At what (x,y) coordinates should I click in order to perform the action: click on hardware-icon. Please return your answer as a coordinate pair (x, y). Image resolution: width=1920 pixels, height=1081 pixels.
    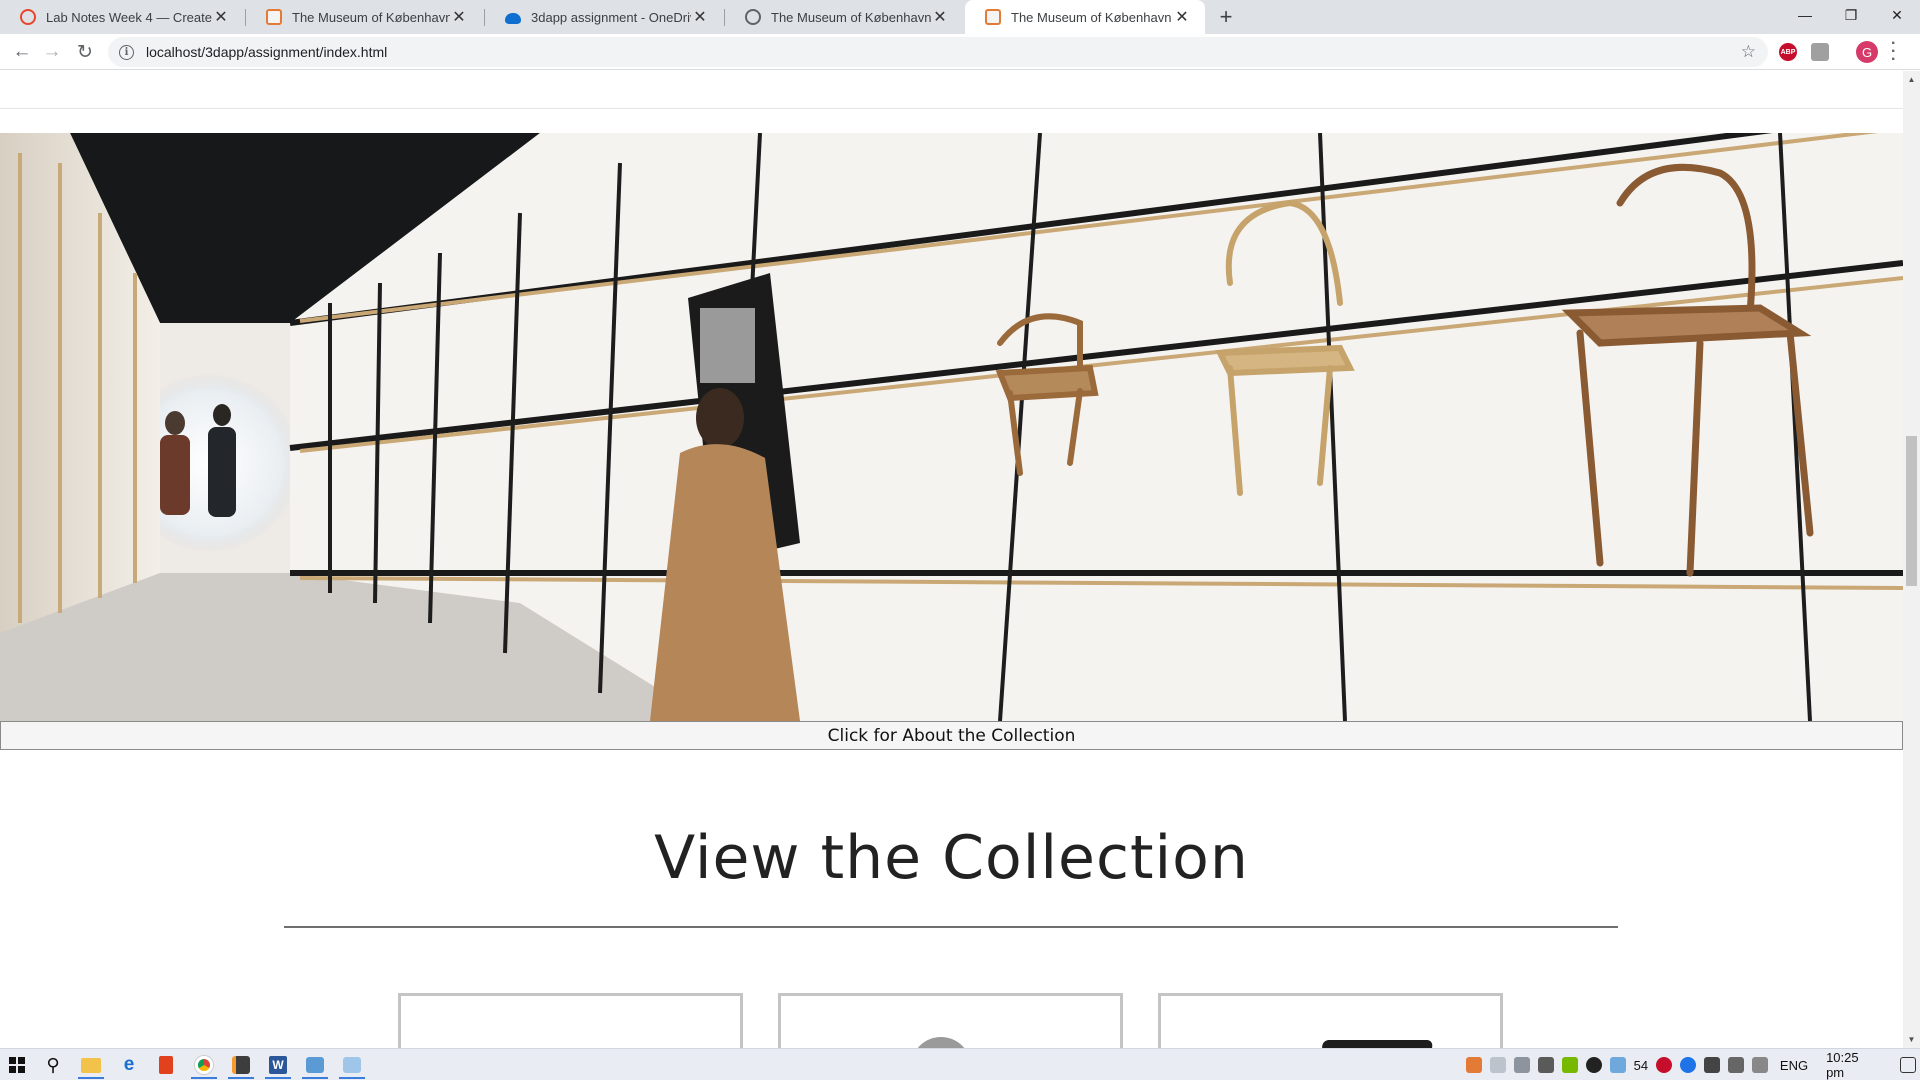
    Looking at the image, I should click on (1545, 1065).